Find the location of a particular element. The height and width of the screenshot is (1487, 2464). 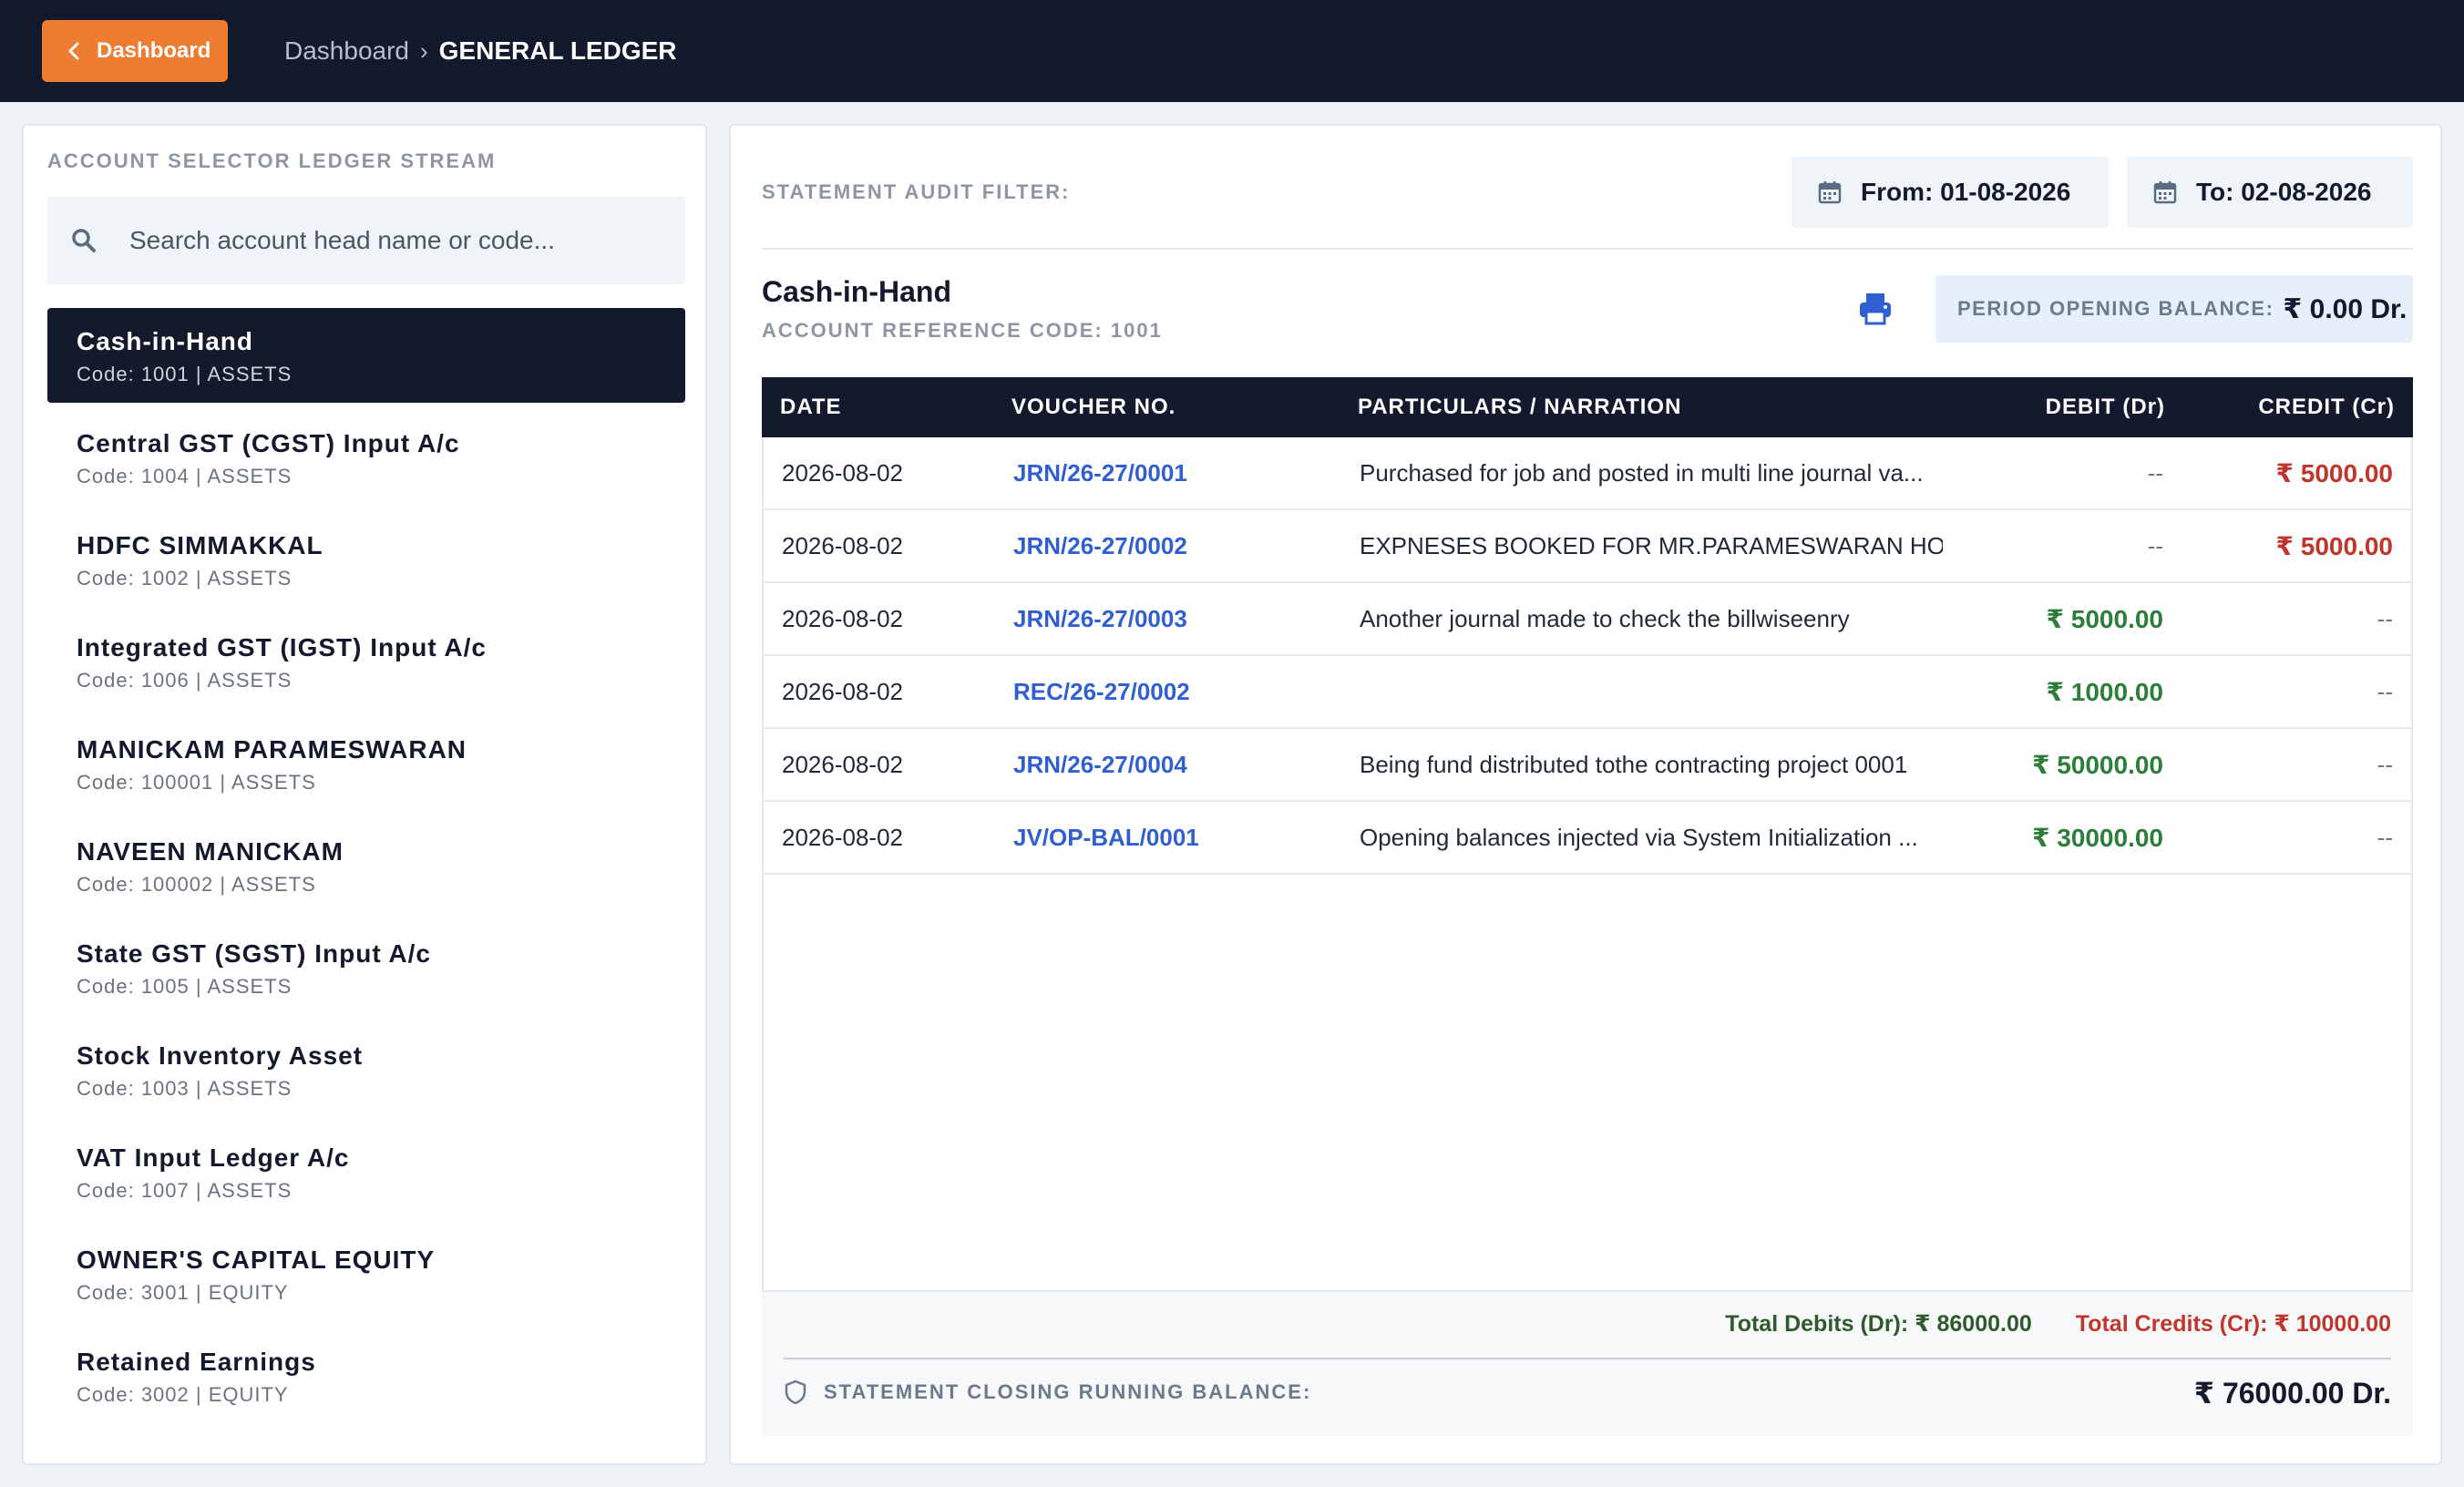

cell-voucher-link: JRN/26-27/0004 is located at coordinates (1100, 764).